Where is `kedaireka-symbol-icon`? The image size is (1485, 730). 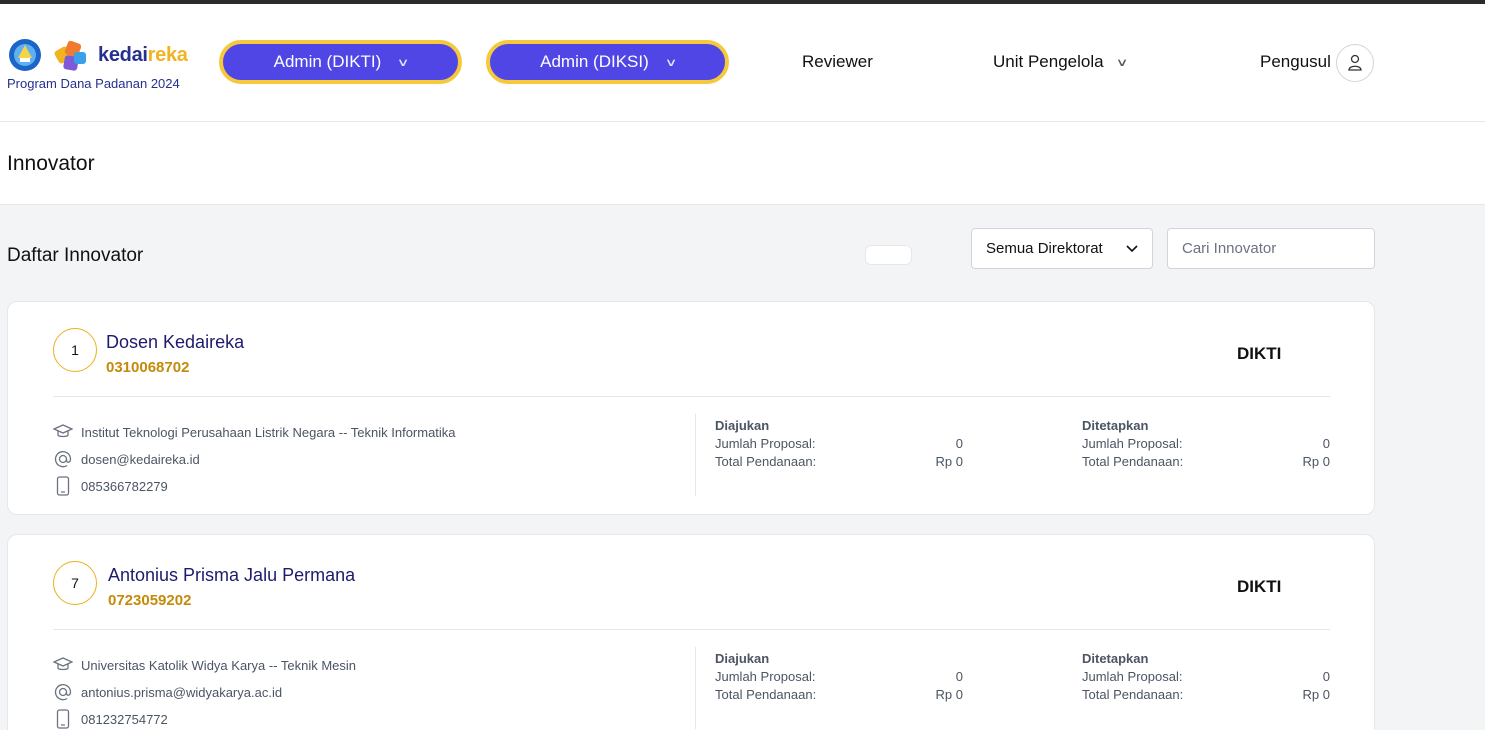 kedaireka-symbol-icon is located at coordinates (70, 55).